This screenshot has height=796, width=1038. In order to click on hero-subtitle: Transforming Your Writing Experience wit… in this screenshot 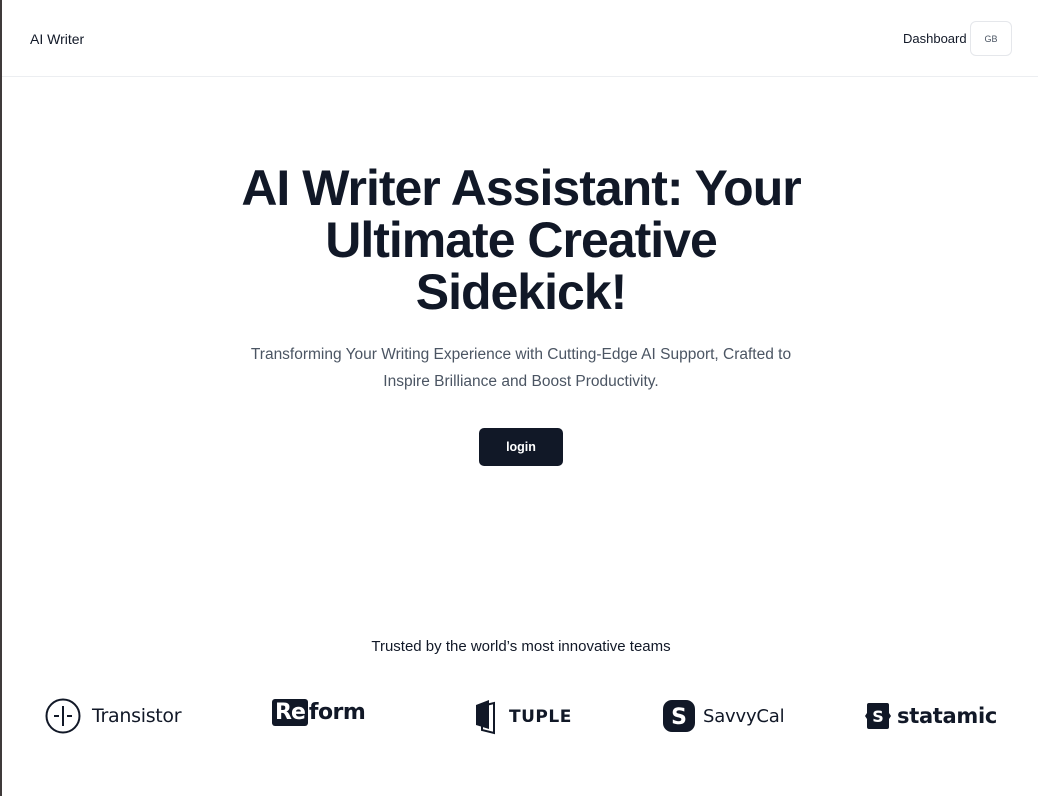, I will do `click(521, 368)`.